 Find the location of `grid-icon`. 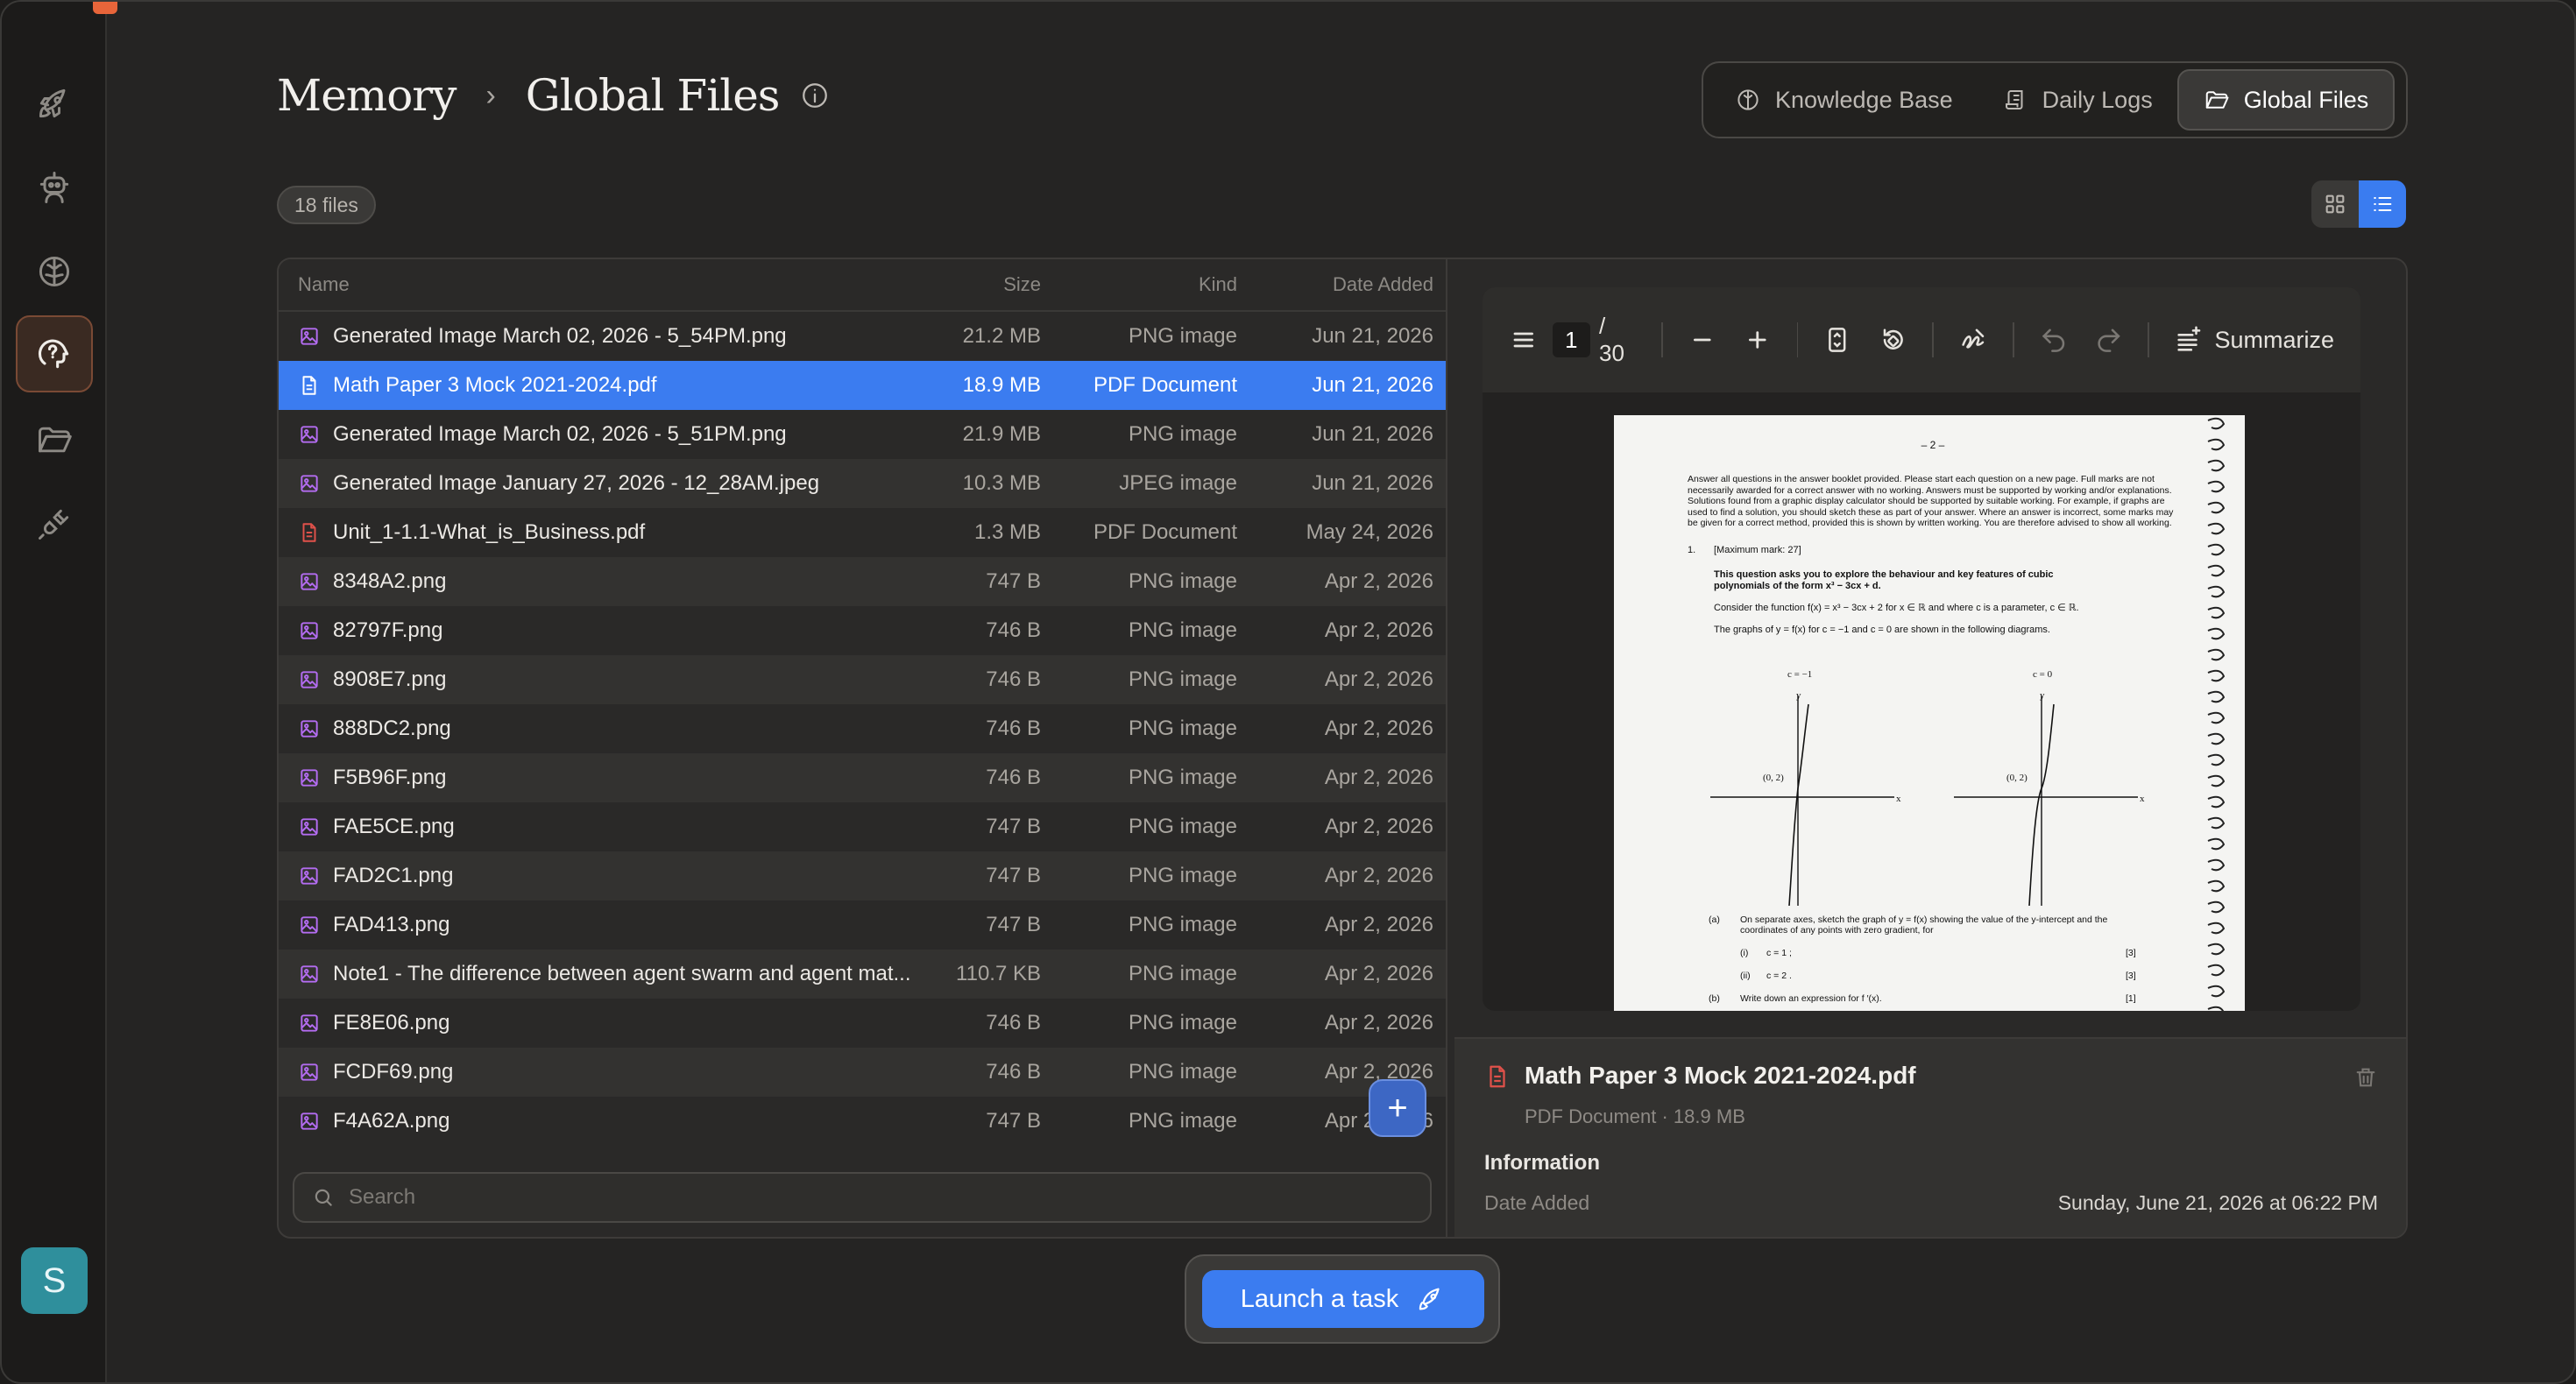

grid-icon is located at coordinates (2335, 204).